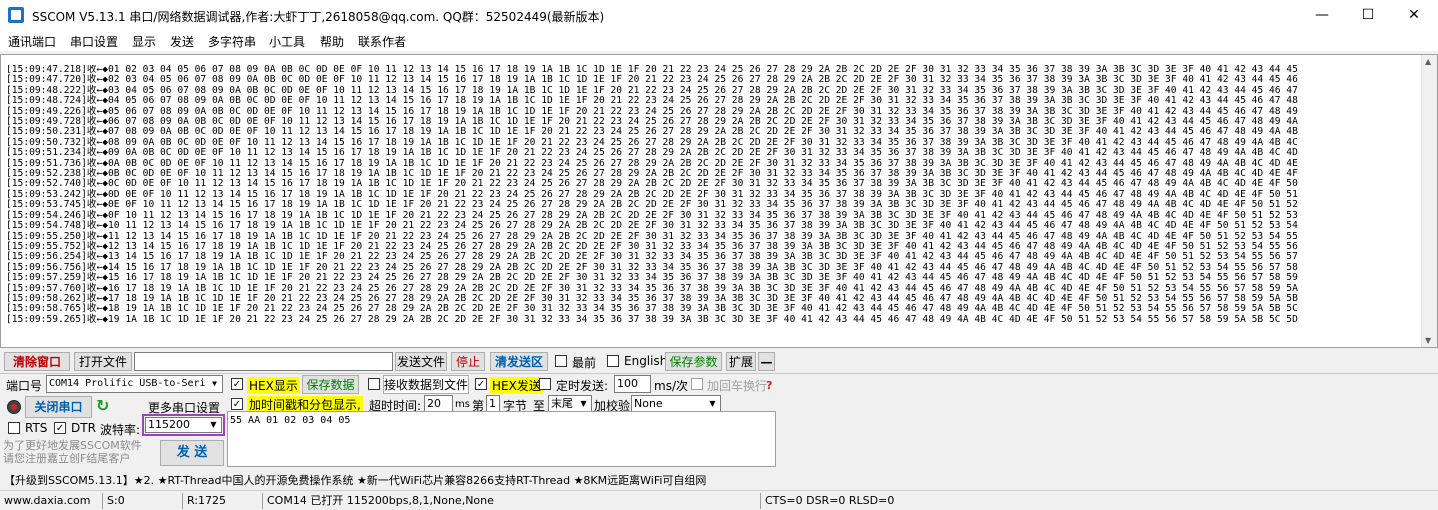 The height and width of the screenshot is (510, 1438). I want to click on rts-checkbox, so click(14, 428).